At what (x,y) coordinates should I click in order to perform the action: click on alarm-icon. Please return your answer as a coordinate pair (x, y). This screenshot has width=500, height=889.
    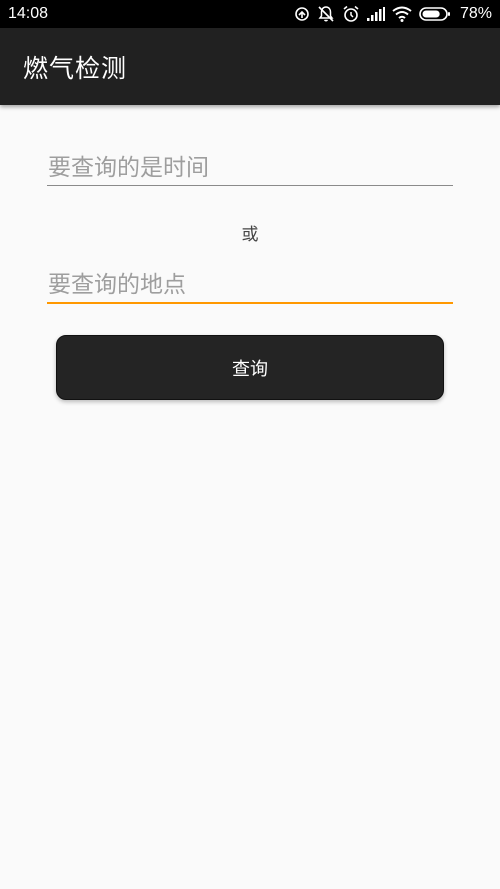
    Looking at the image, I should click on (351, 14).